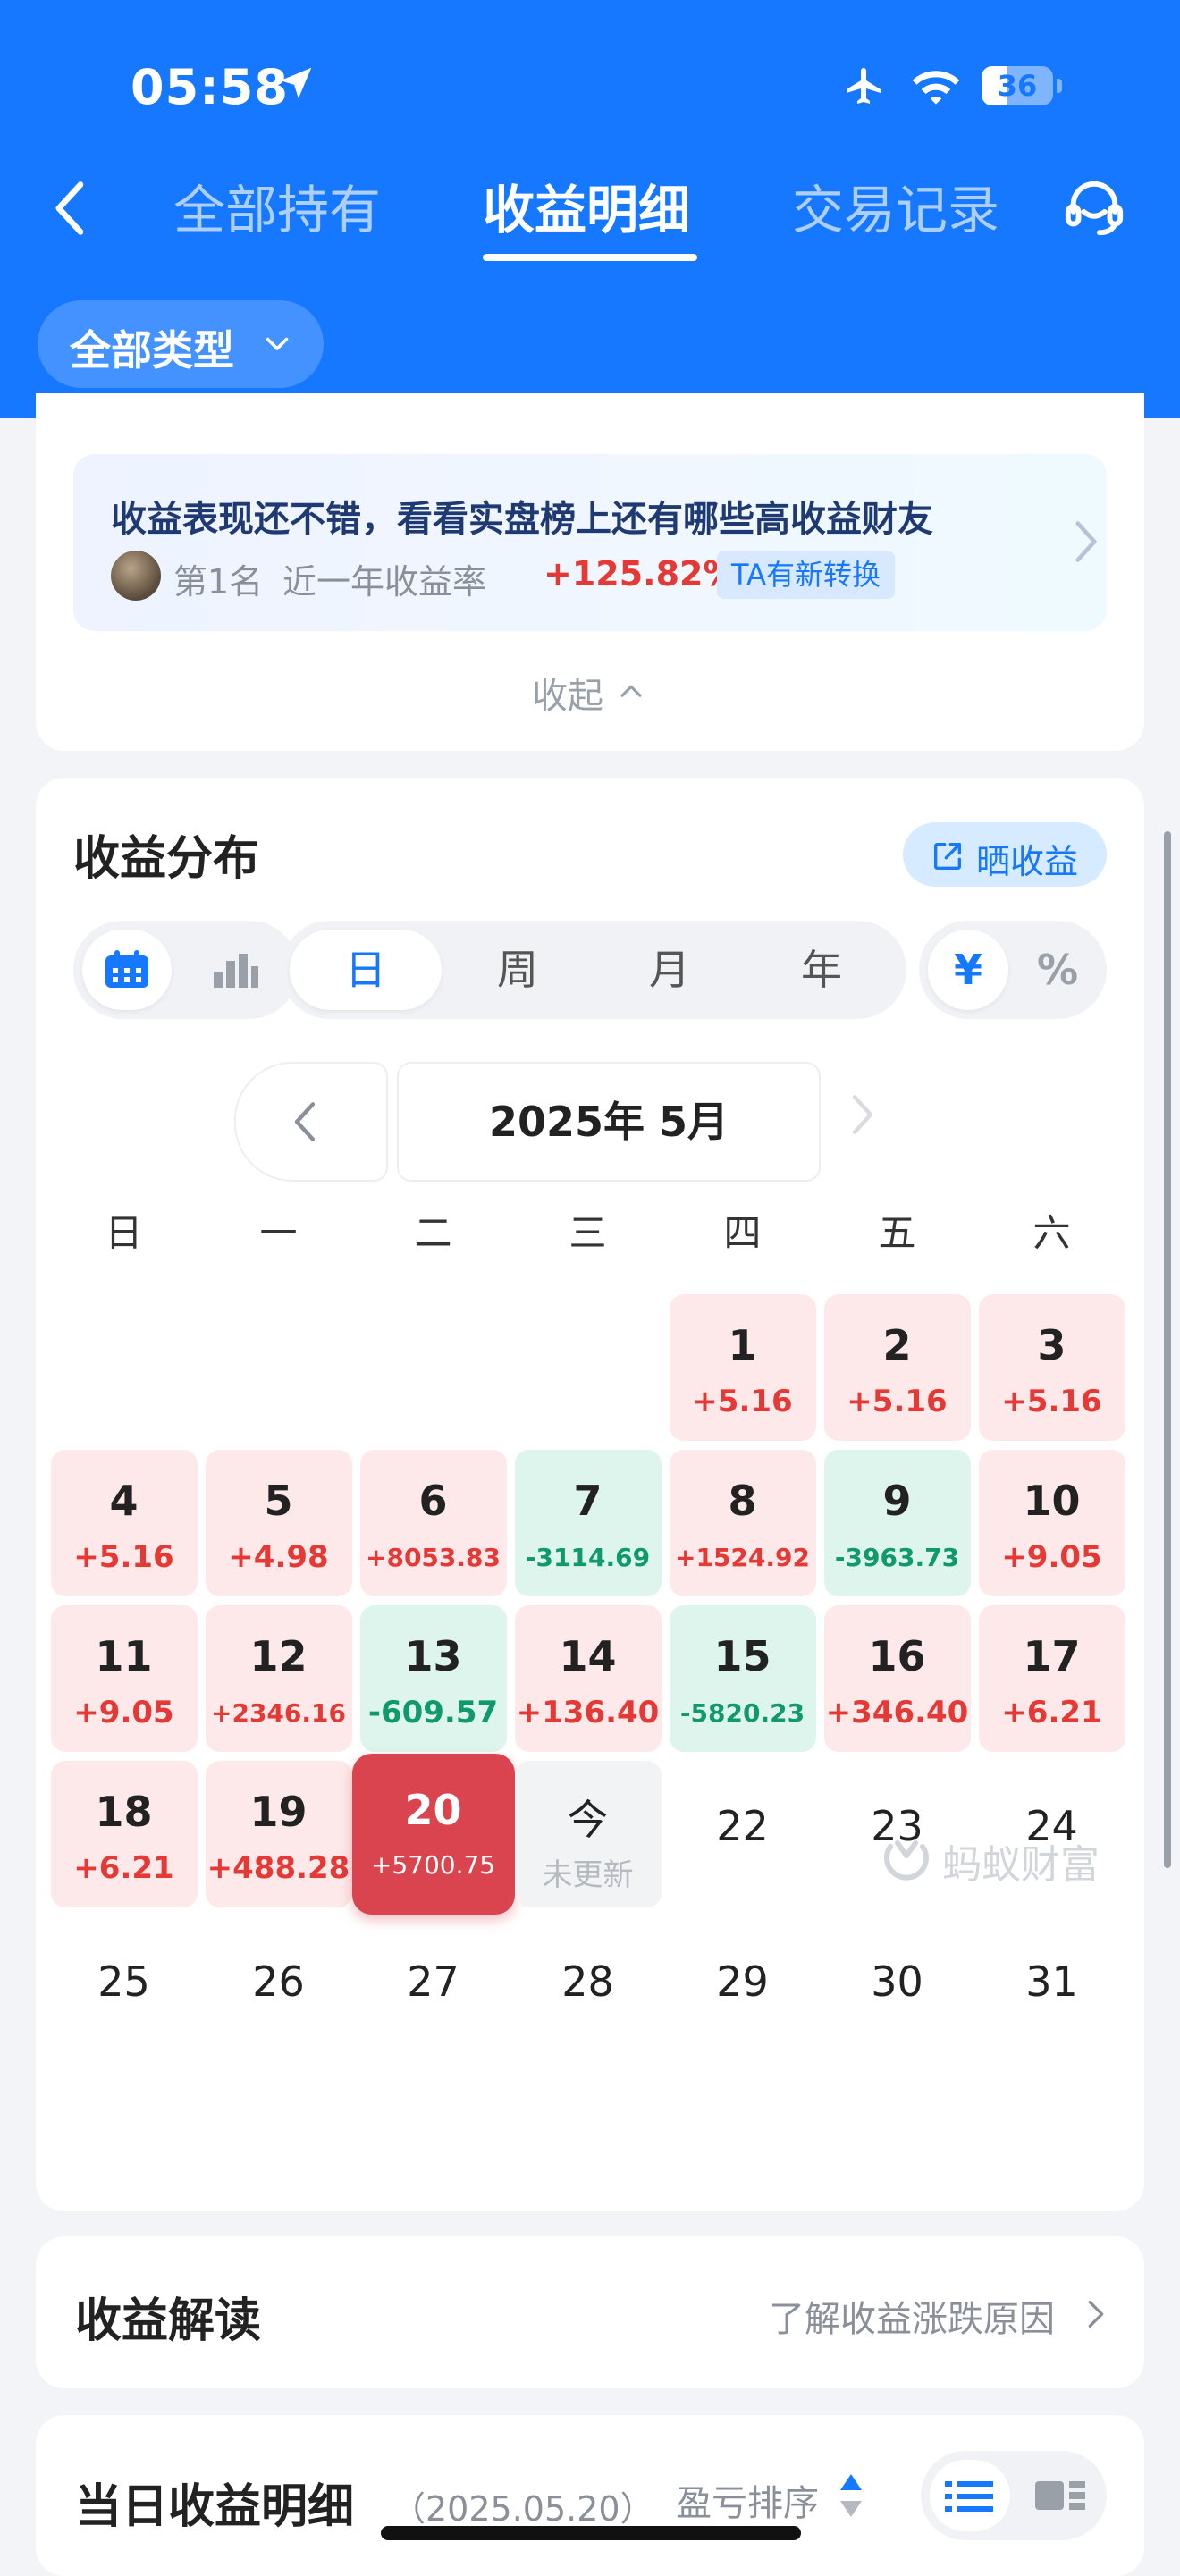 Image resolution: width=1180 pixels, height=2576 pixels. Describe the element at coordinates (152, 351) in the screenshot. I see `type-filter-label: 全部类型` at that location.